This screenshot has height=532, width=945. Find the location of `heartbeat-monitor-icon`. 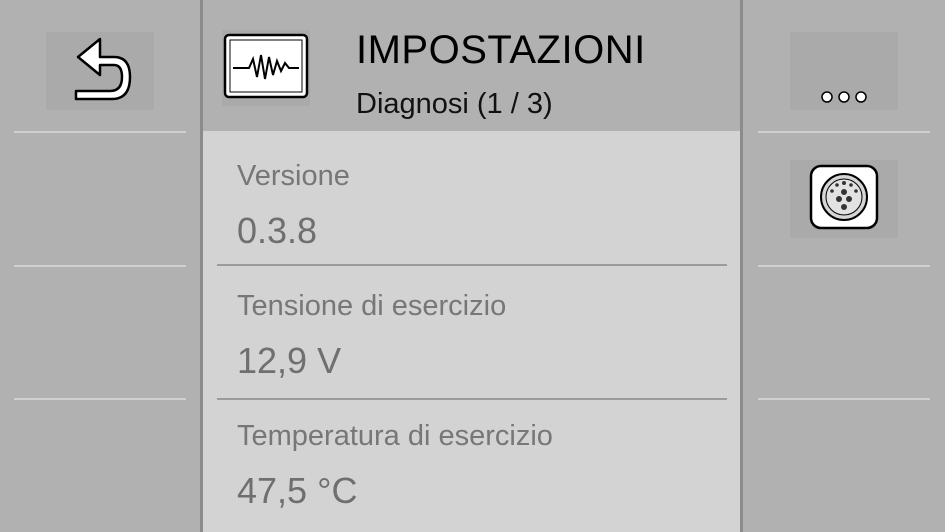

heartbeat-monitor-icon is located at coordinates (266, 68).